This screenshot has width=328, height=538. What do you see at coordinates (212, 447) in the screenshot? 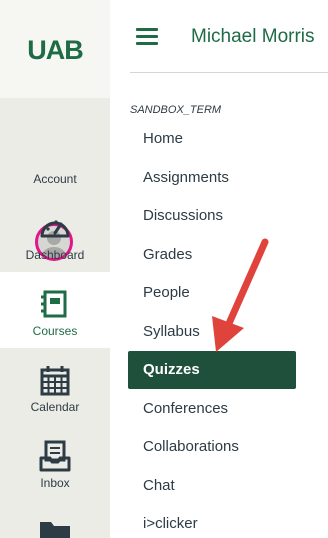
I see `course-nav-collaborations: Collaborations` at bounding box center [212, 447].